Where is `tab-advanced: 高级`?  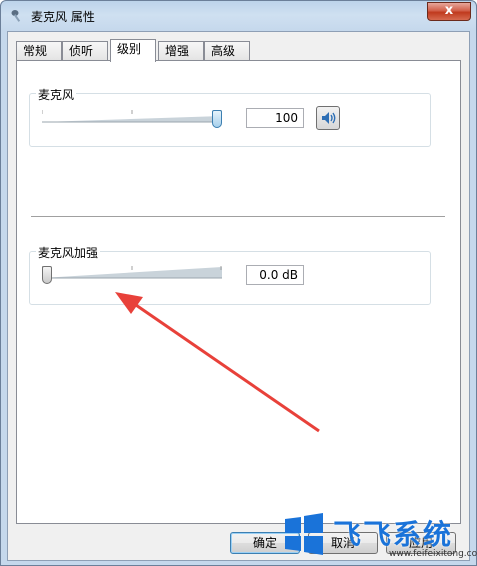
tab-advanced: 高级 is located at coordinates (227, 51).